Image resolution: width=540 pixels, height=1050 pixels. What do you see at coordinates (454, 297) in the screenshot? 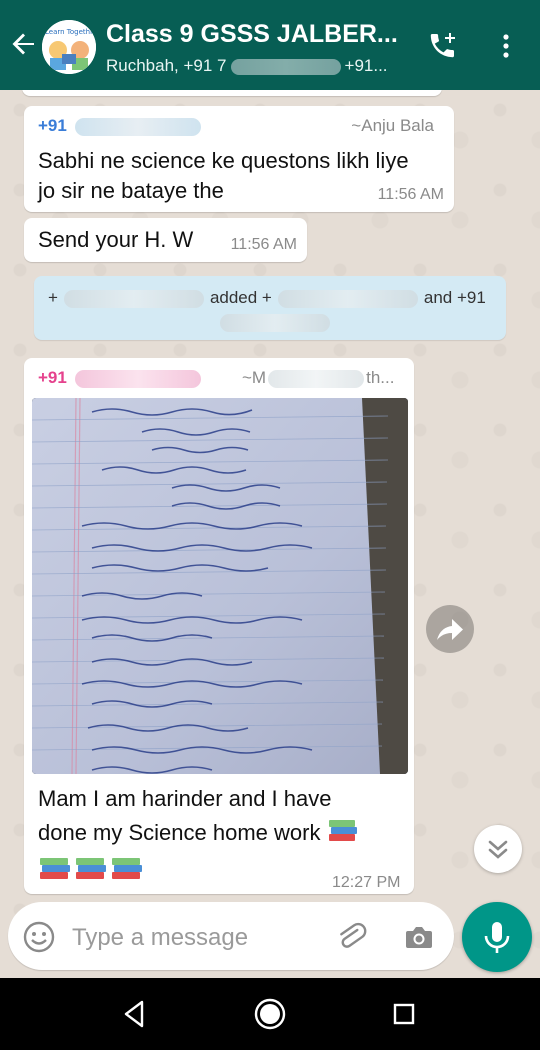
I see `system-suffix: and +91` at bounding box center [454, 297].